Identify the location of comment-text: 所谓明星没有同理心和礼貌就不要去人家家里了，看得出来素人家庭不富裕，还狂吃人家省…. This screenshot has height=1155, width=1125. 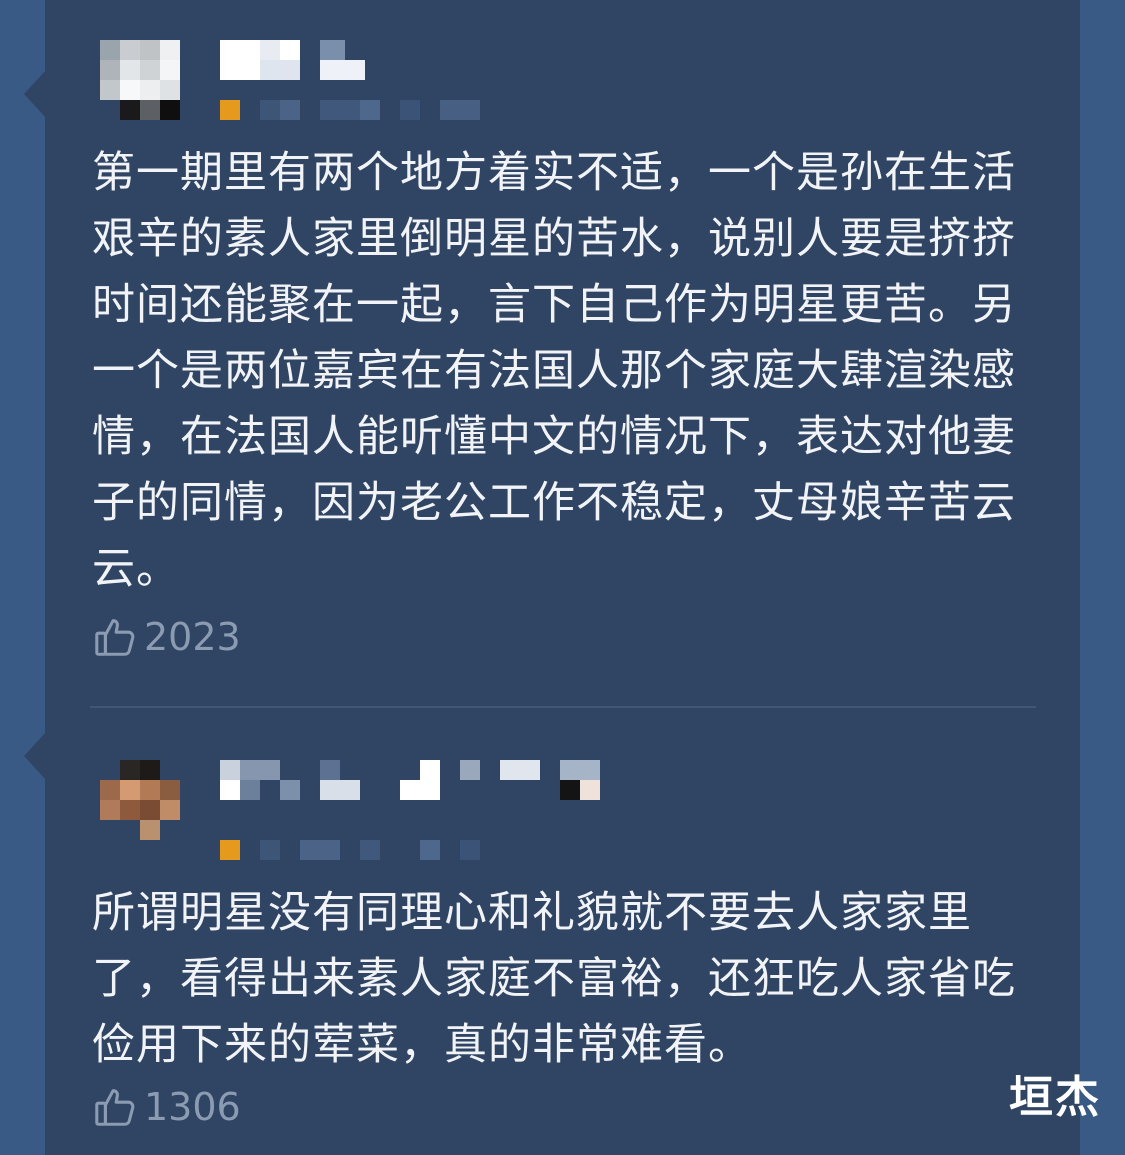
(554, 979).